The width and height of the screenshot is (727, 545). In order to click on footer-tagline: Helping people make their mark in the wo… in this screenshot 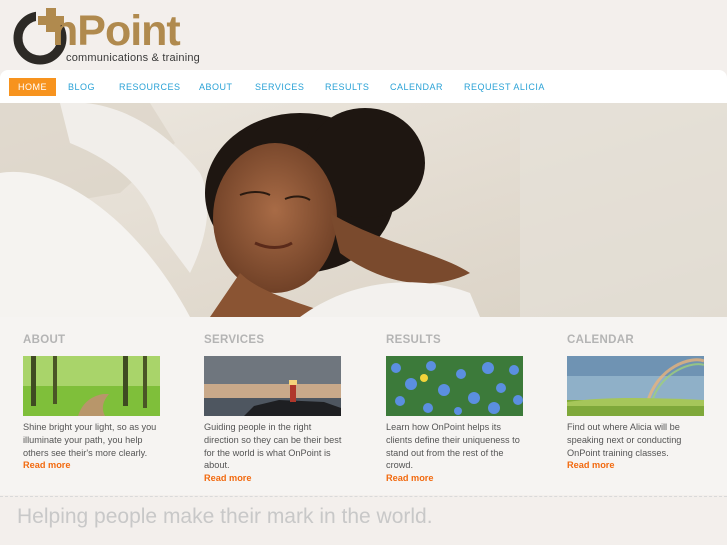, I will do `click(225, 516)`.